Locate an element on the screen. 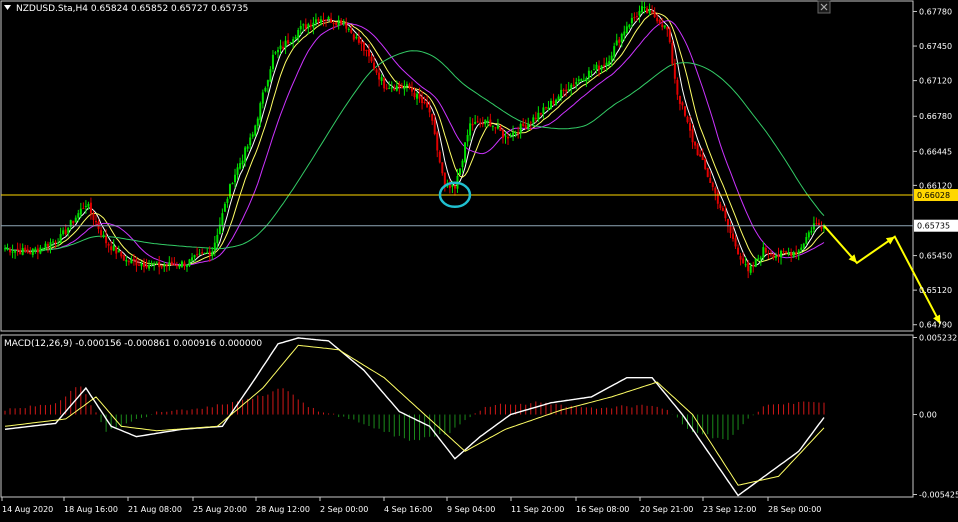 Image resolution: width=958 pixels, height=522 pixels. price-tag-yellow: 0.66028 is located at coordinates (936, 195).